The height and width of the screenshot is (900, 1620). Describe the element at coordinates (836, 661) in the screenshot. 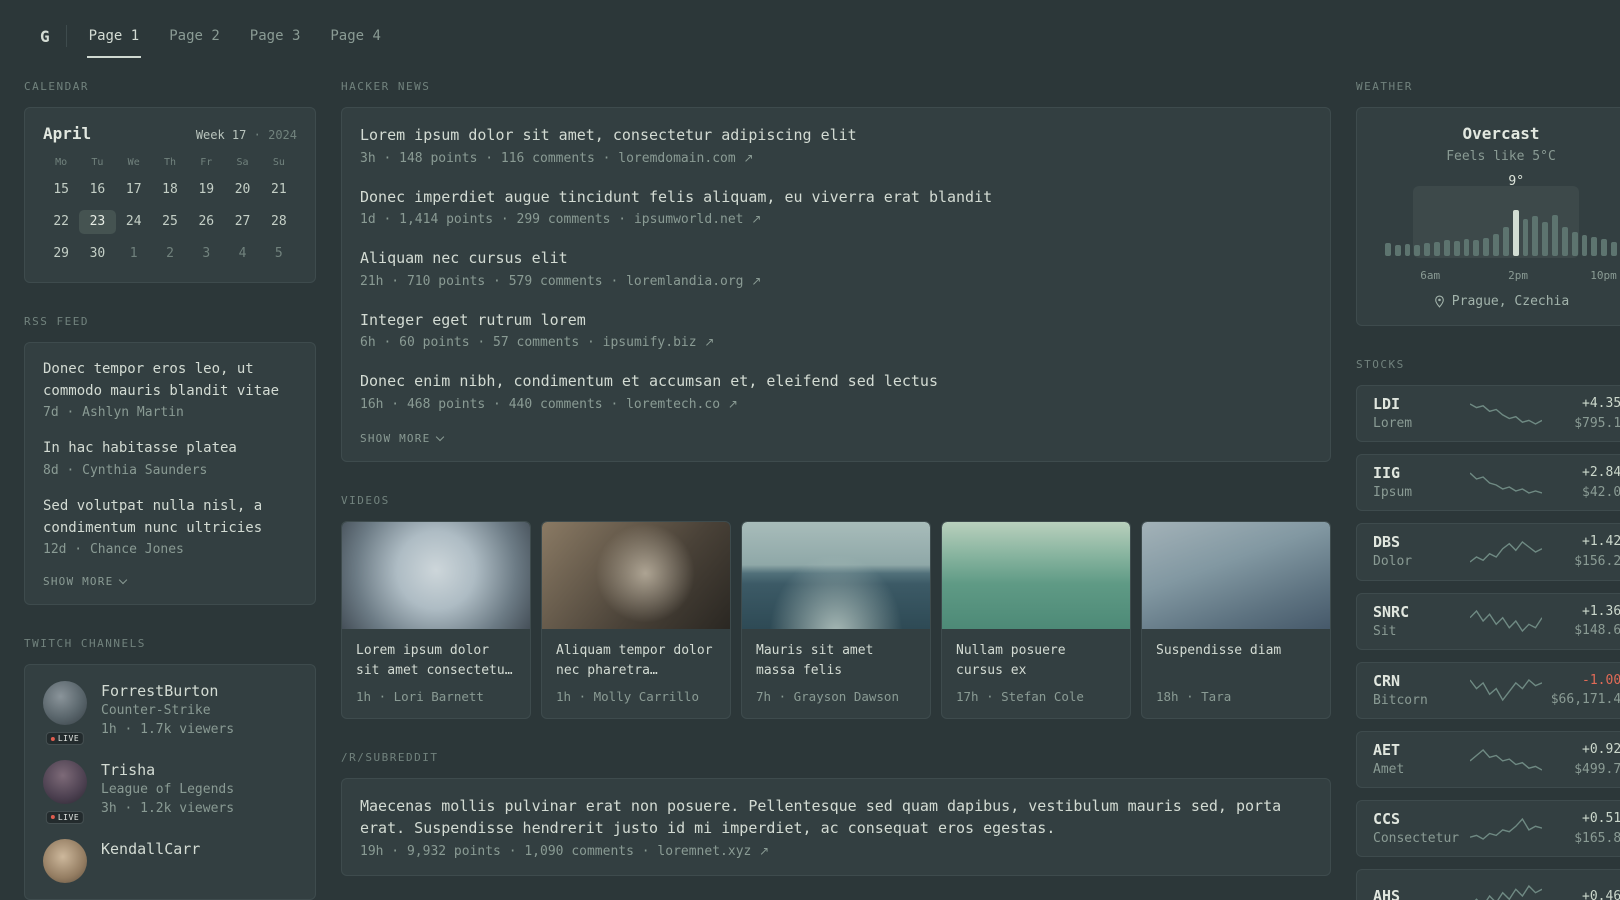

I see `video-title: Mauris sit amet massa felis` at that location.